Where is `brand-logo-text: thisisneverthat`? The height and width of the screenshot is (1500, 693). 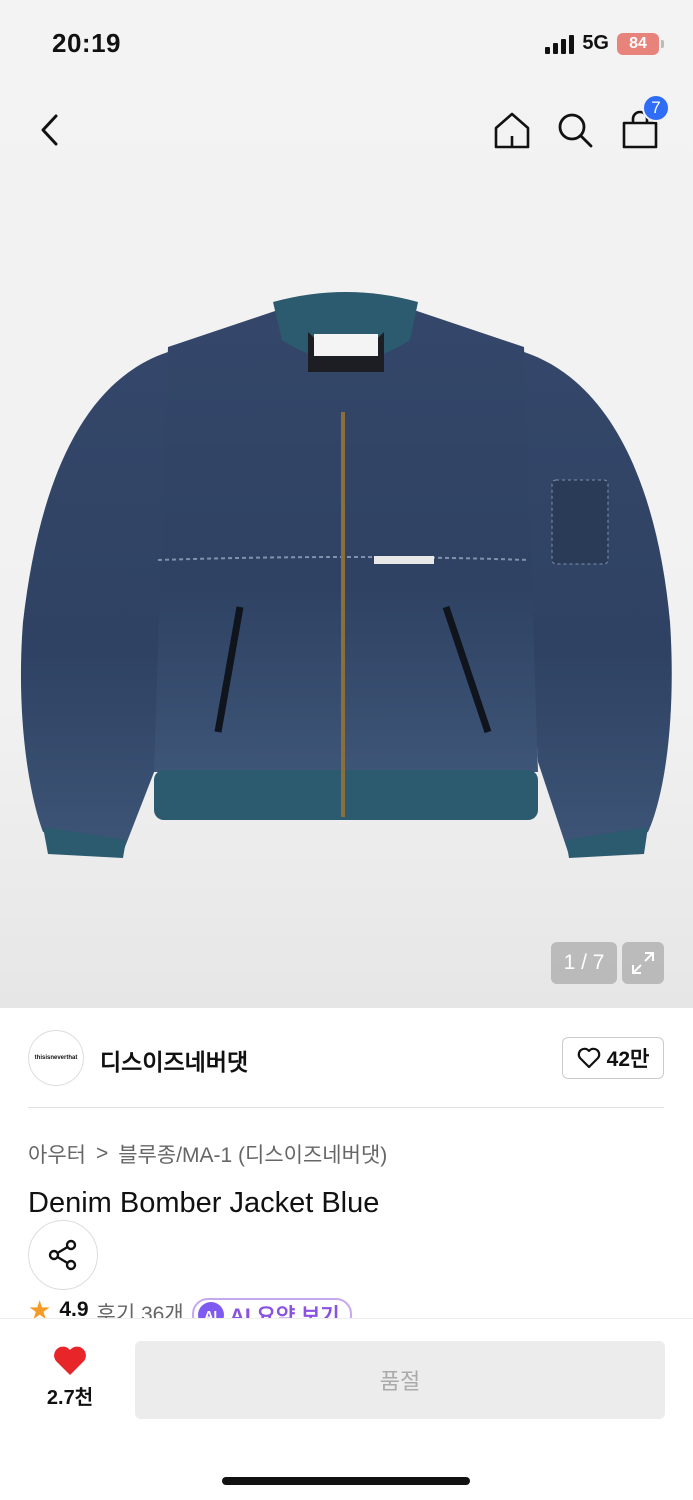
brand-logo-text: thisisneverthat is located at coordinates (56, 1058).